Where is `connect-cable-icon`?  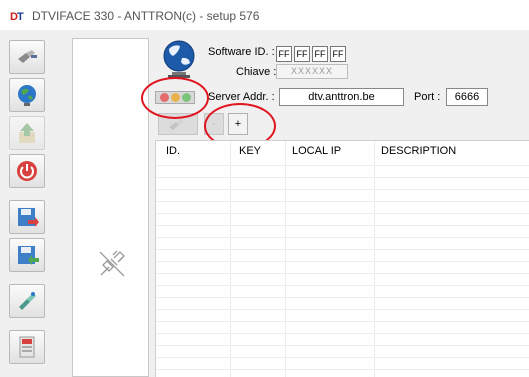 connect-cable-icon is located at coordinates (27, 56).